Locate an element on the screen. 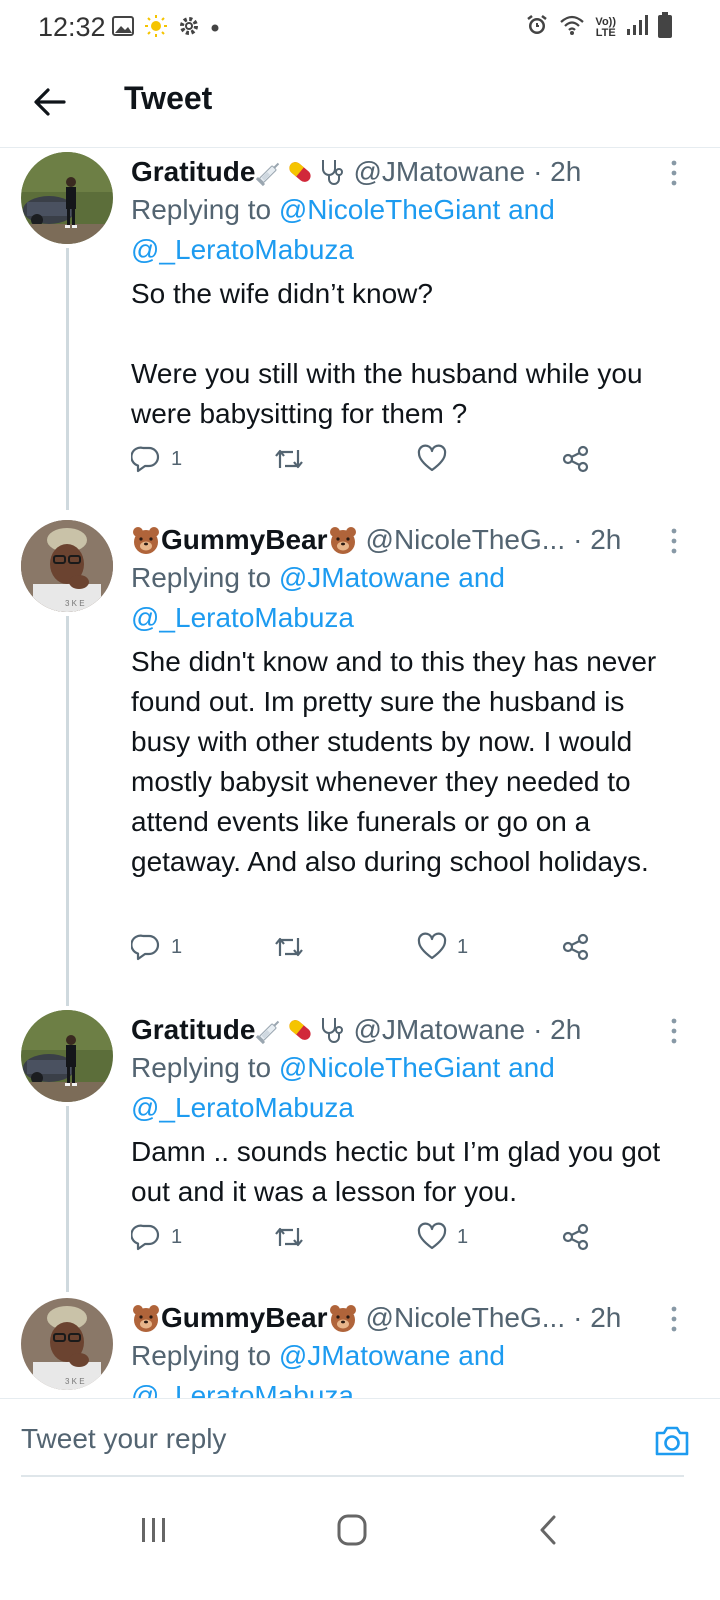 Image resolution: width=720 pixels, height=1600 pixels. home-button is located at coordinates (352, 1530).